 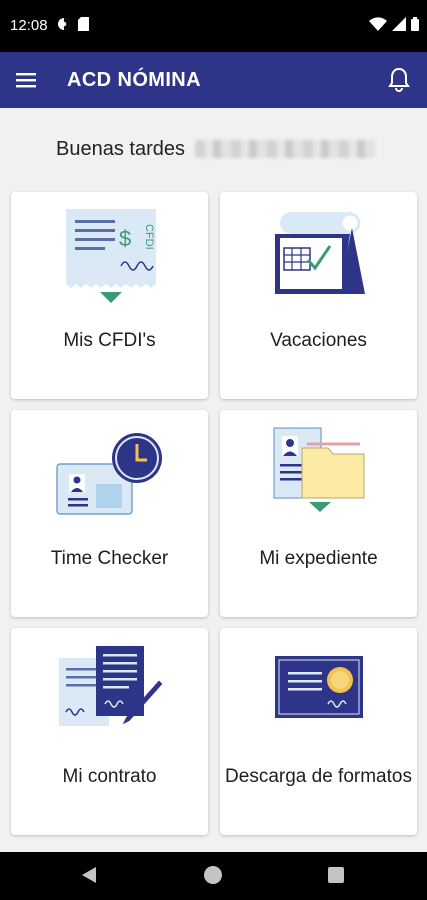 I want to click on app-title: ACD NÓMINA, so click(x=134, y=80).